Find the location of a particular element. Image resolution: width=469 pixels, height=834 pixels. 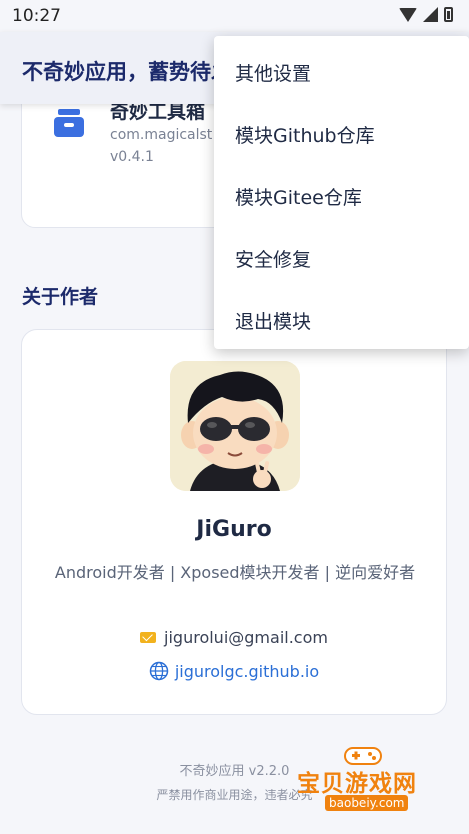

globe-icon is located at coordinates (159, 671).